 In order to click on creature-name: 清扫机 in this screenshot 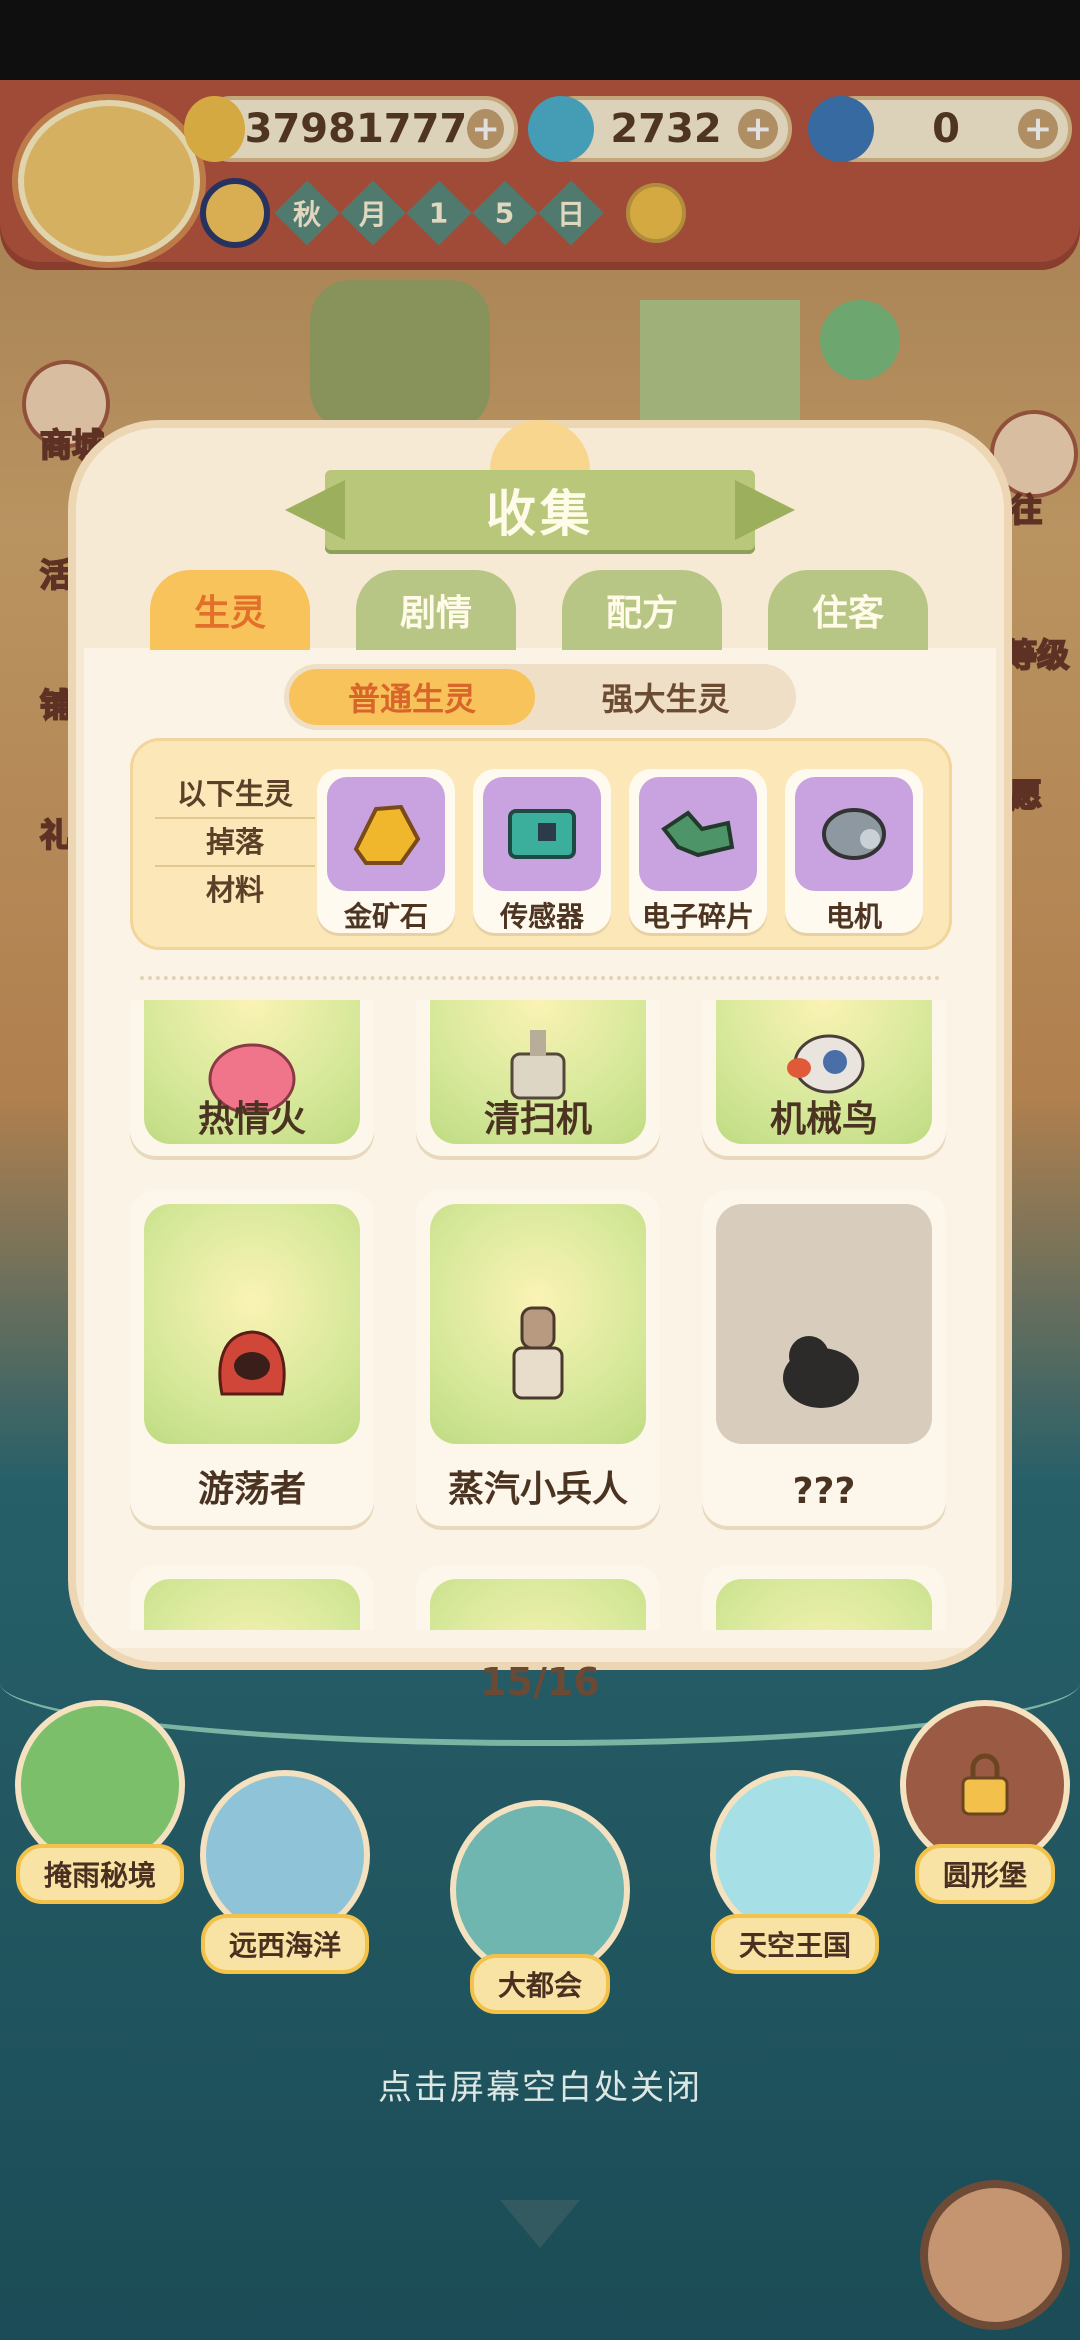, I will do `click(537, 1119)`.